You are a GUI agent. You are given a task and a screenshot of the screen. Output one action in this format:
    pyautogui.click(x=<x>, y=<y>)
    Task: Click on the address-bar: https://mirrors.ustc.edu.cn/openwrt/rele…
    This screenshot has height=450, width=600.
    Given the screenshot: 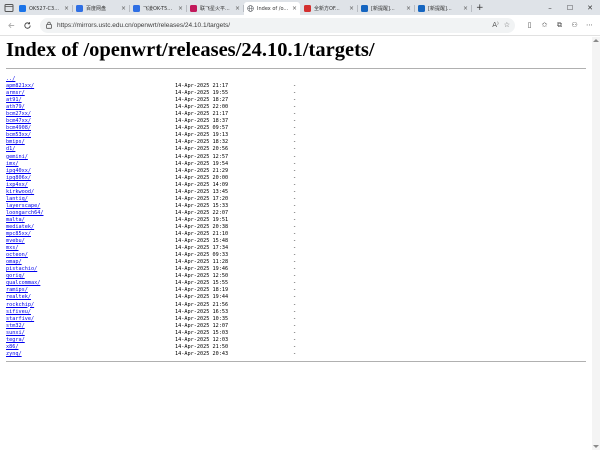 What is the action you would take?
    pyautogui.click(x=277, y=25)
    